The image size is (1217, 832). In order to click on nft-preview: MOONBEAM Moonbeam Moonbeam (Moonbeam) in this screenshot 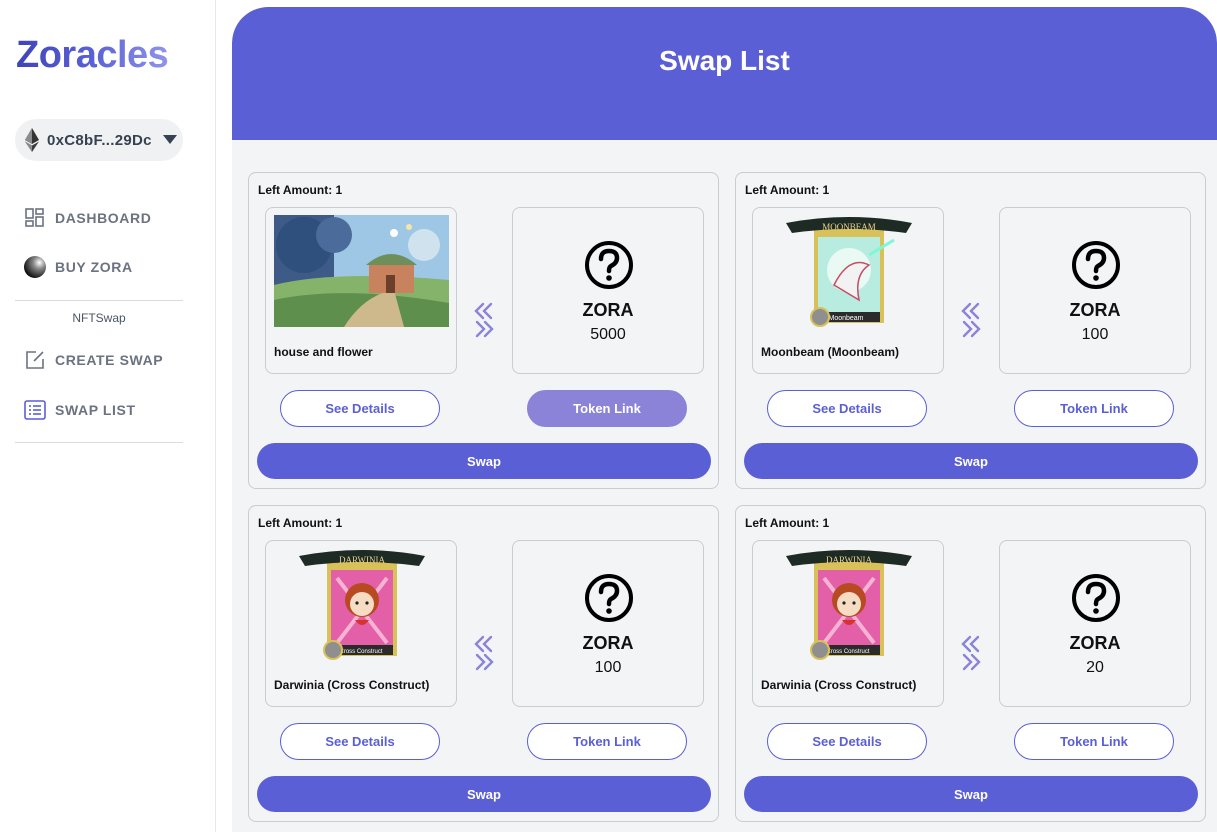, I will do `click(848, 290)`.